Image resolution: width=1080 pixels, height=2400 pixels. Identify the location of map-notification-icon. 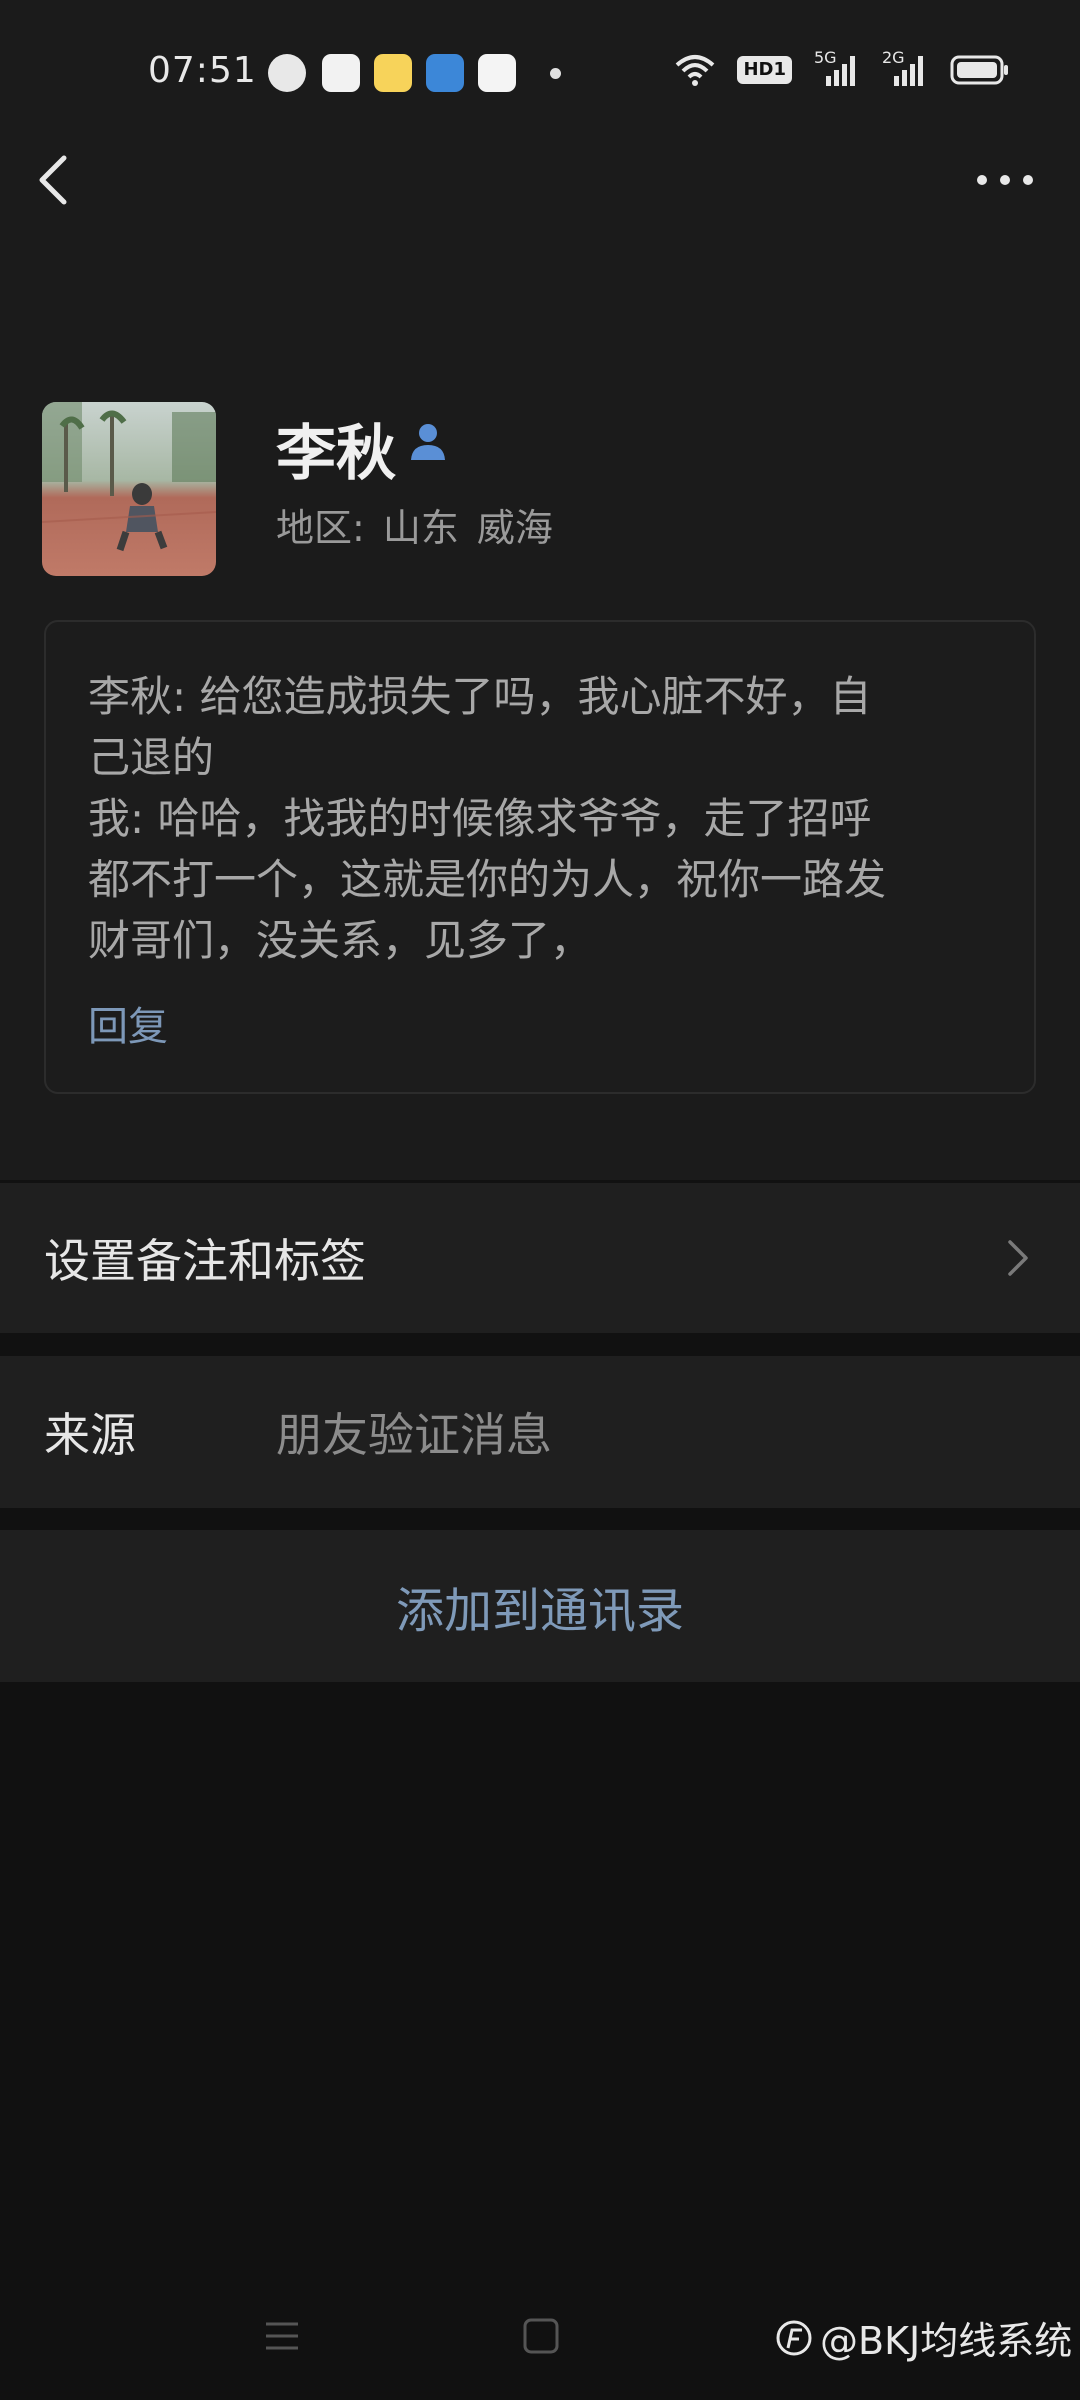
(445, 73).